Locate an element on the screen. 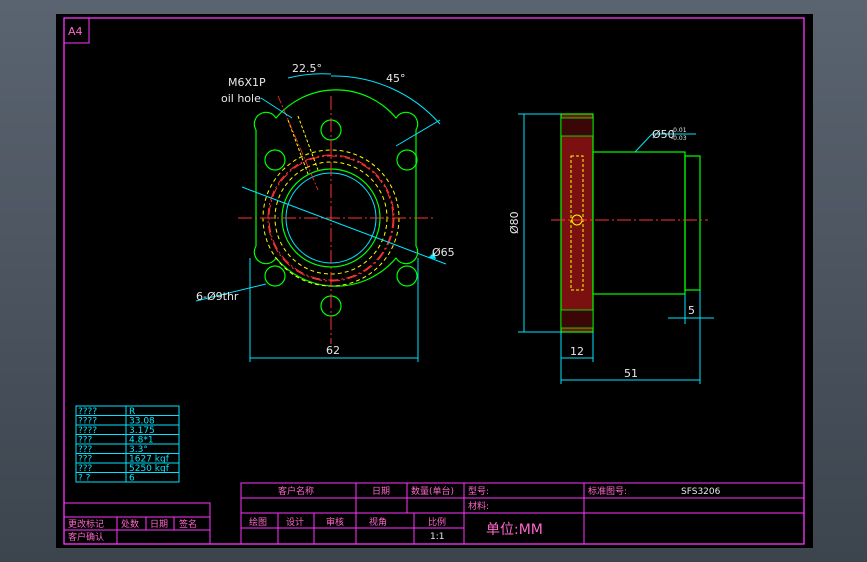 The width and height of the screenshot is (867, 562). tb-review: 审核 is located at coordinates (335, 522).